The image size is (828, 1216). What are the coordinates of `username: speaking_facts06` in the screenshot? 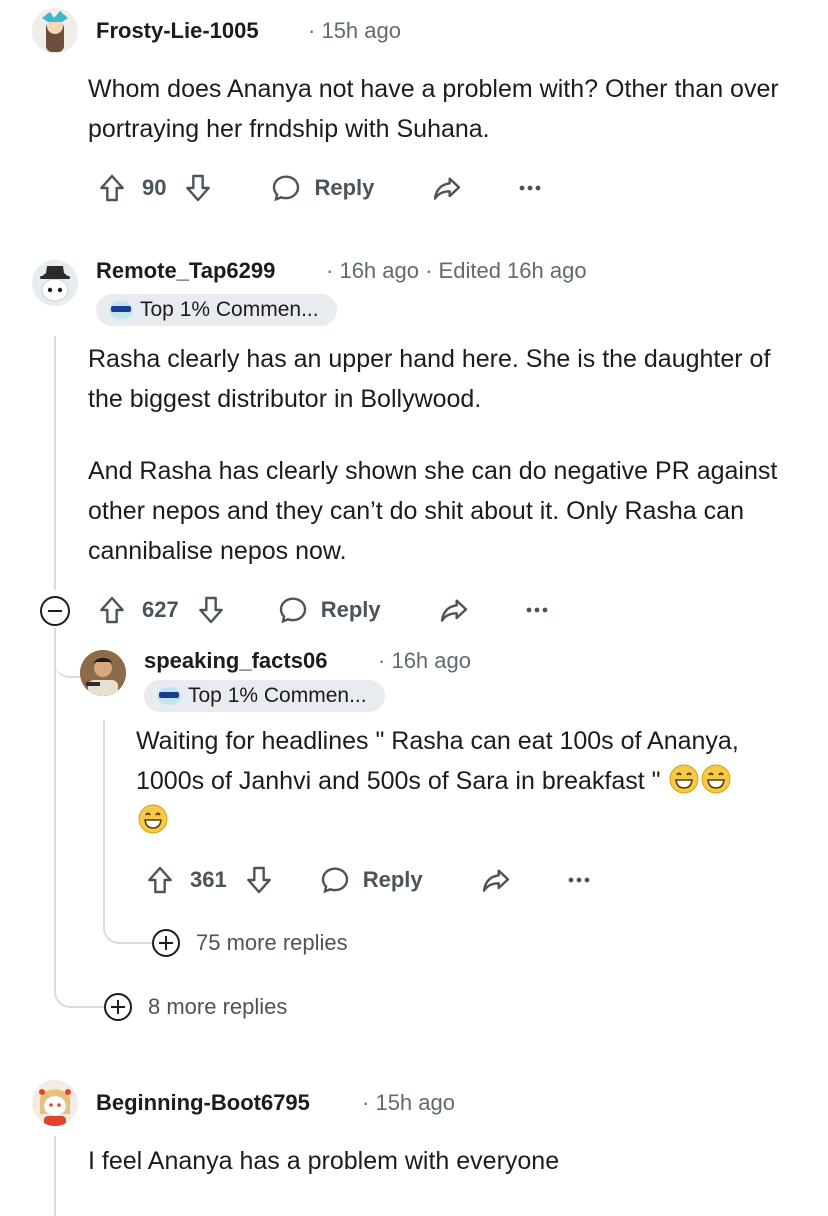 It's located at (235, 661).